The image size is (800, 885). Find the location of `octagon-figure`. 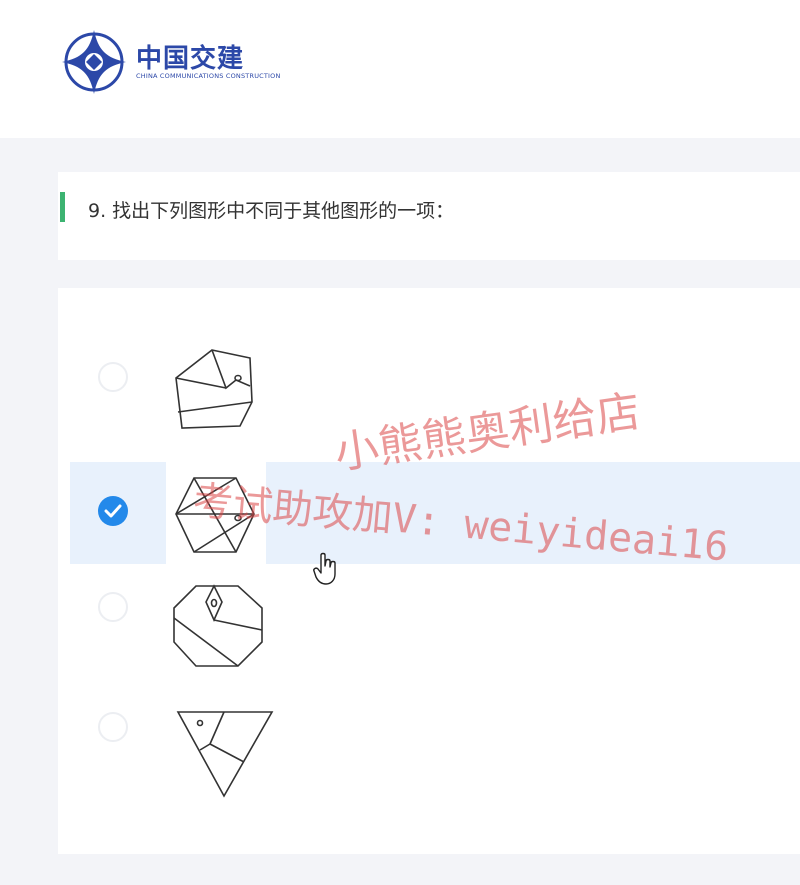

octagon-figure is located at coordinates (218, 625).